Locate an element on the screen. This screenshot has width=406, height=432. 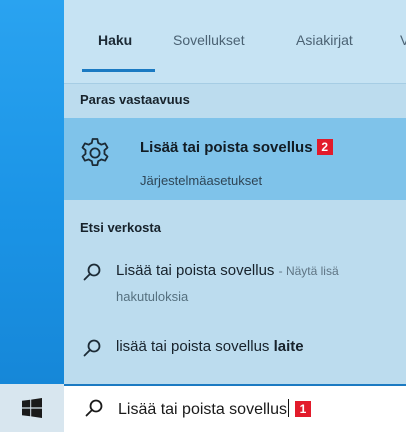
search-input: Lisää tai poista sovellus 1 is located at coordinates (214, 409).